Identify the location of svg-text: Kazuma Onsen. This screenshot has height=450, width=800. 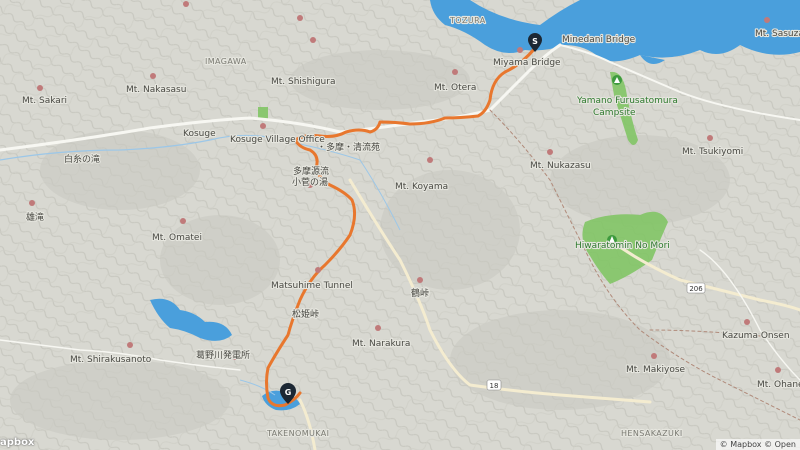
(756, 336).